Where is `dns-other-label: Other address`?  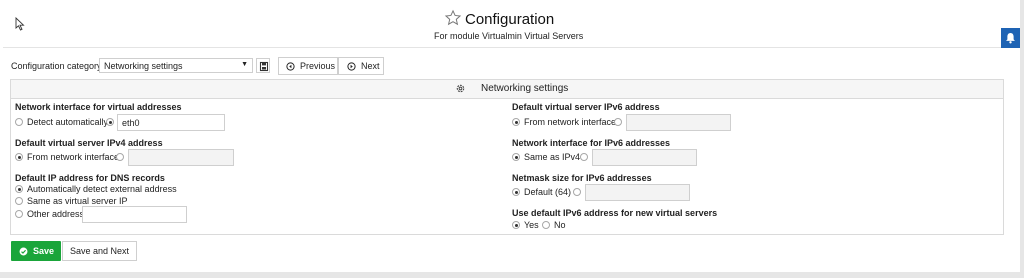
dns-other-label: Other address is located at coordinates (56, 214).